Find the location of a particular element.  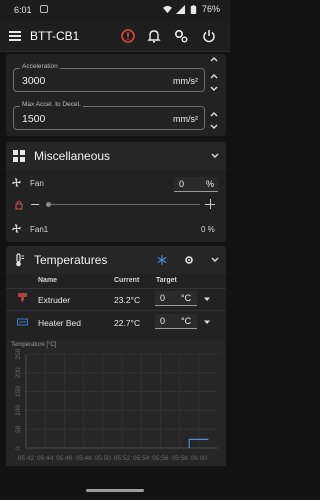

column-target: Target is located at coordinates (166, 280).